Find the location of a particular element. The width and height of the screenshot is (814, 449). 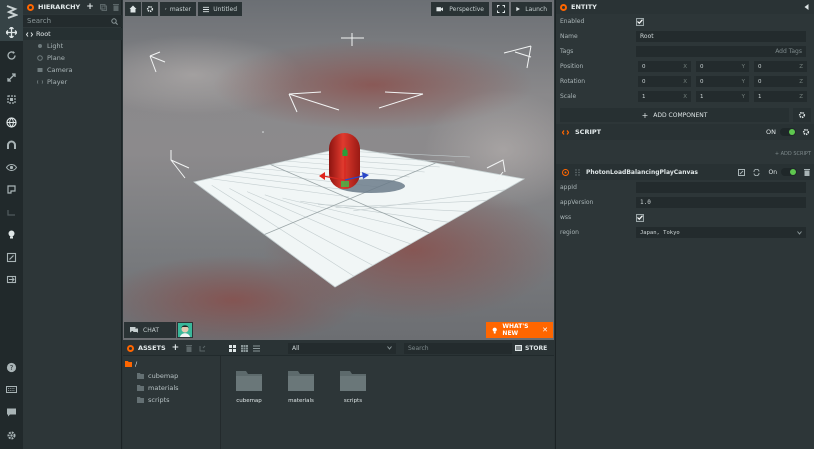

grid-large-view-icon is located at coordinates (232, 348).